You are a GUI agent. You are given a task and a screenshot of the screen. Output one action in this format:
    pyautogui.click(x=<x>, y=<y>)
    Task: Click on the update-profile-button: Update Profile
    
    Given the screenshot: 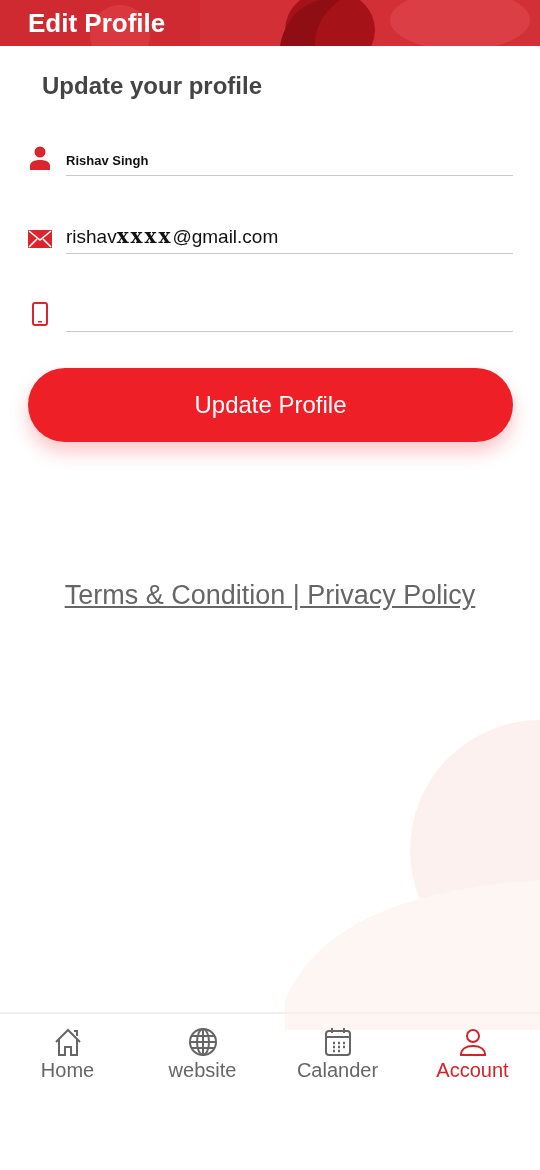 What is the action you would take?
    pyautogui.click(x=270, y=405)
    